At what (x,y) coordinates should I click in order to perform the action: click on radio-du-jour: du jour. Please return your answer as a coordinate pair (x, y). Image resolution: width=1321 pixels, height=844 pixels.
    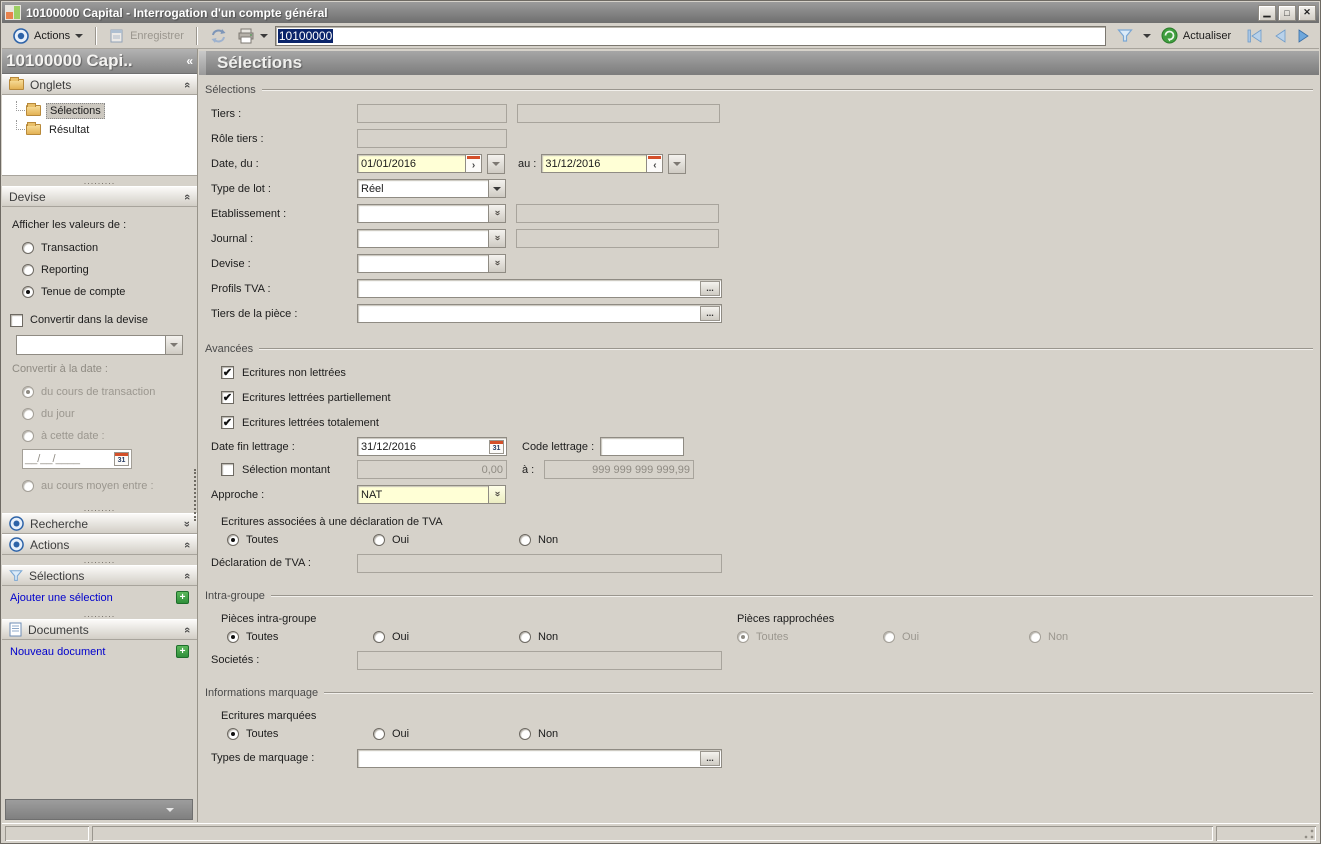
    Looking at the image, I should click on (99, 414).